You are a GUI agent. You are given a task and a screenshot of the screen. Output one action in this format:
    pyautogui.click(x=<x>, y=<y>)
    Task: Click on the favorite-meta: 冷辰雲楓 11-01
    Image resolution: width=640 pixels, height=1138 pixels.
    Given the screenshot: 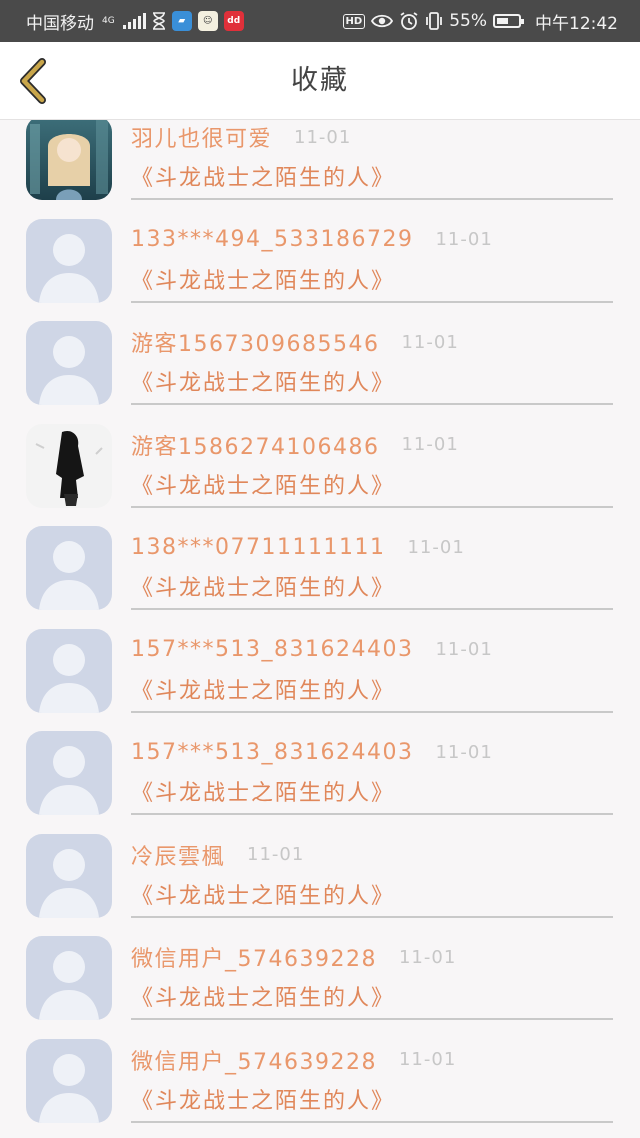 What is the action you would take?
    pyautogui.click(x=217, y=855)
    